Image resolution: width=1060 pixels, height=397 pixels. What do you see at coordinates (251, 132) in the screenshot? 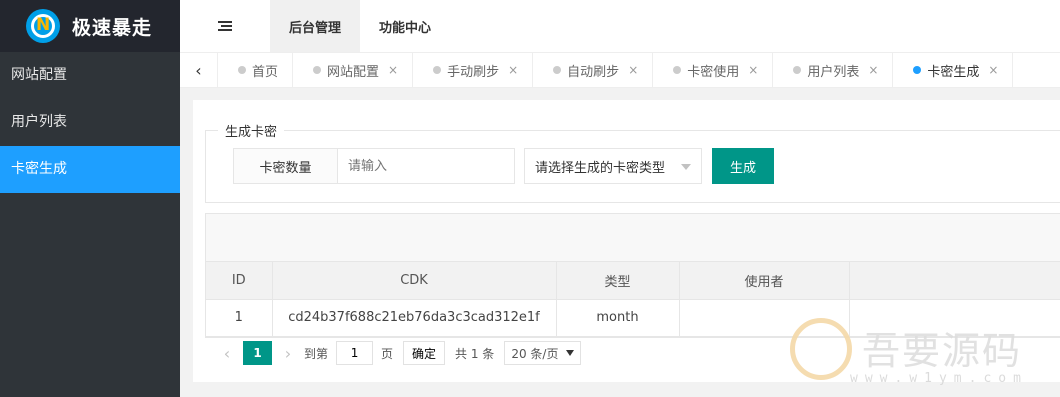
I see `panel-title: 生成卡密` at bounding box center [251, 132].